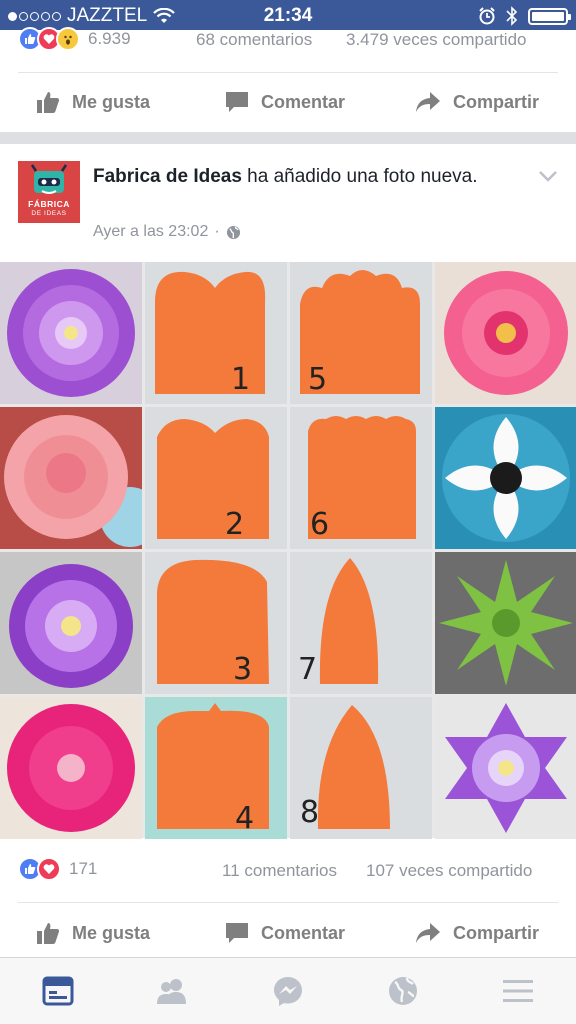 The width and height of the screenshot is (576, 1024). I want to click on previous-post-action-bar: Me gusta Comentar Compartir, so click(288, 102).